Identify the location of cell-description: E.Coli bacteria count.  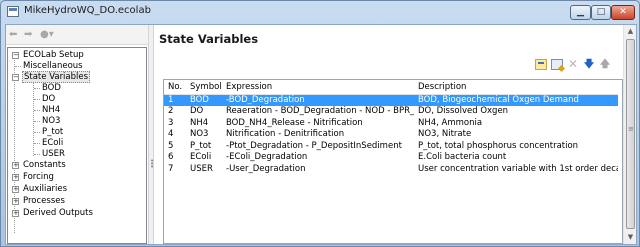
(462, 157).